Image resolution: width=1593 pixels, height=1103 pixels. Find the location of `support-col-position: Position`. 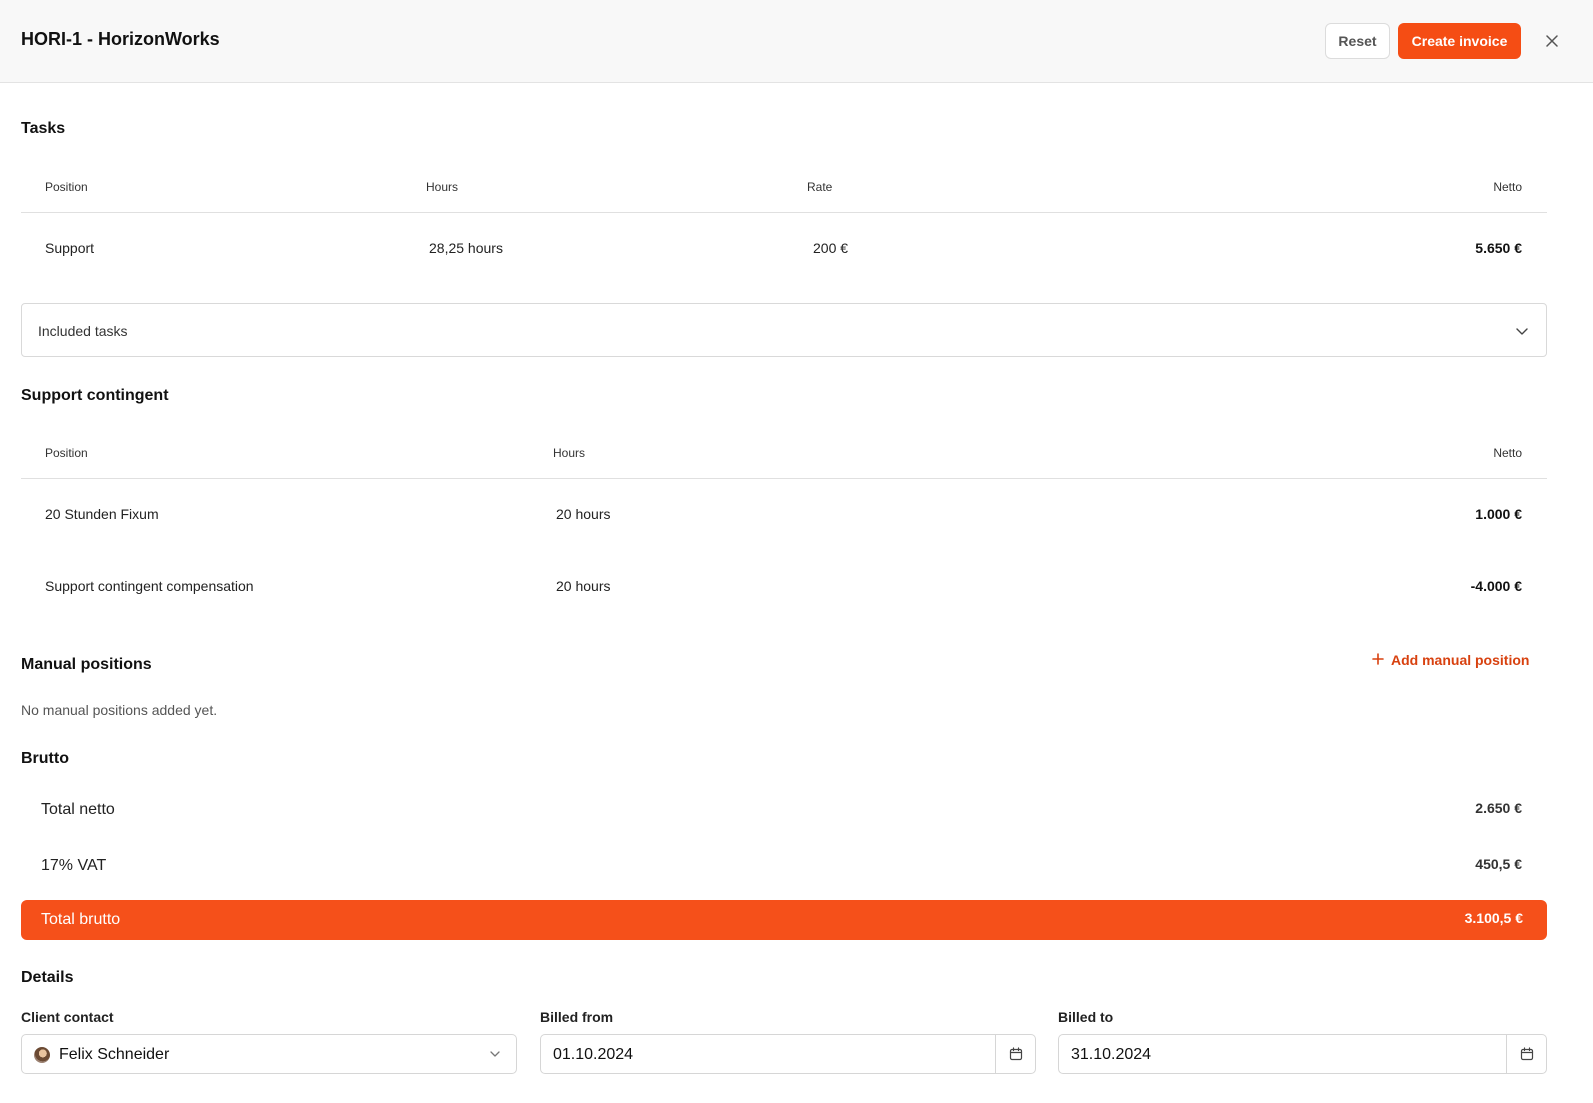

support-col-position: Position is located at coordinates (66, 453).